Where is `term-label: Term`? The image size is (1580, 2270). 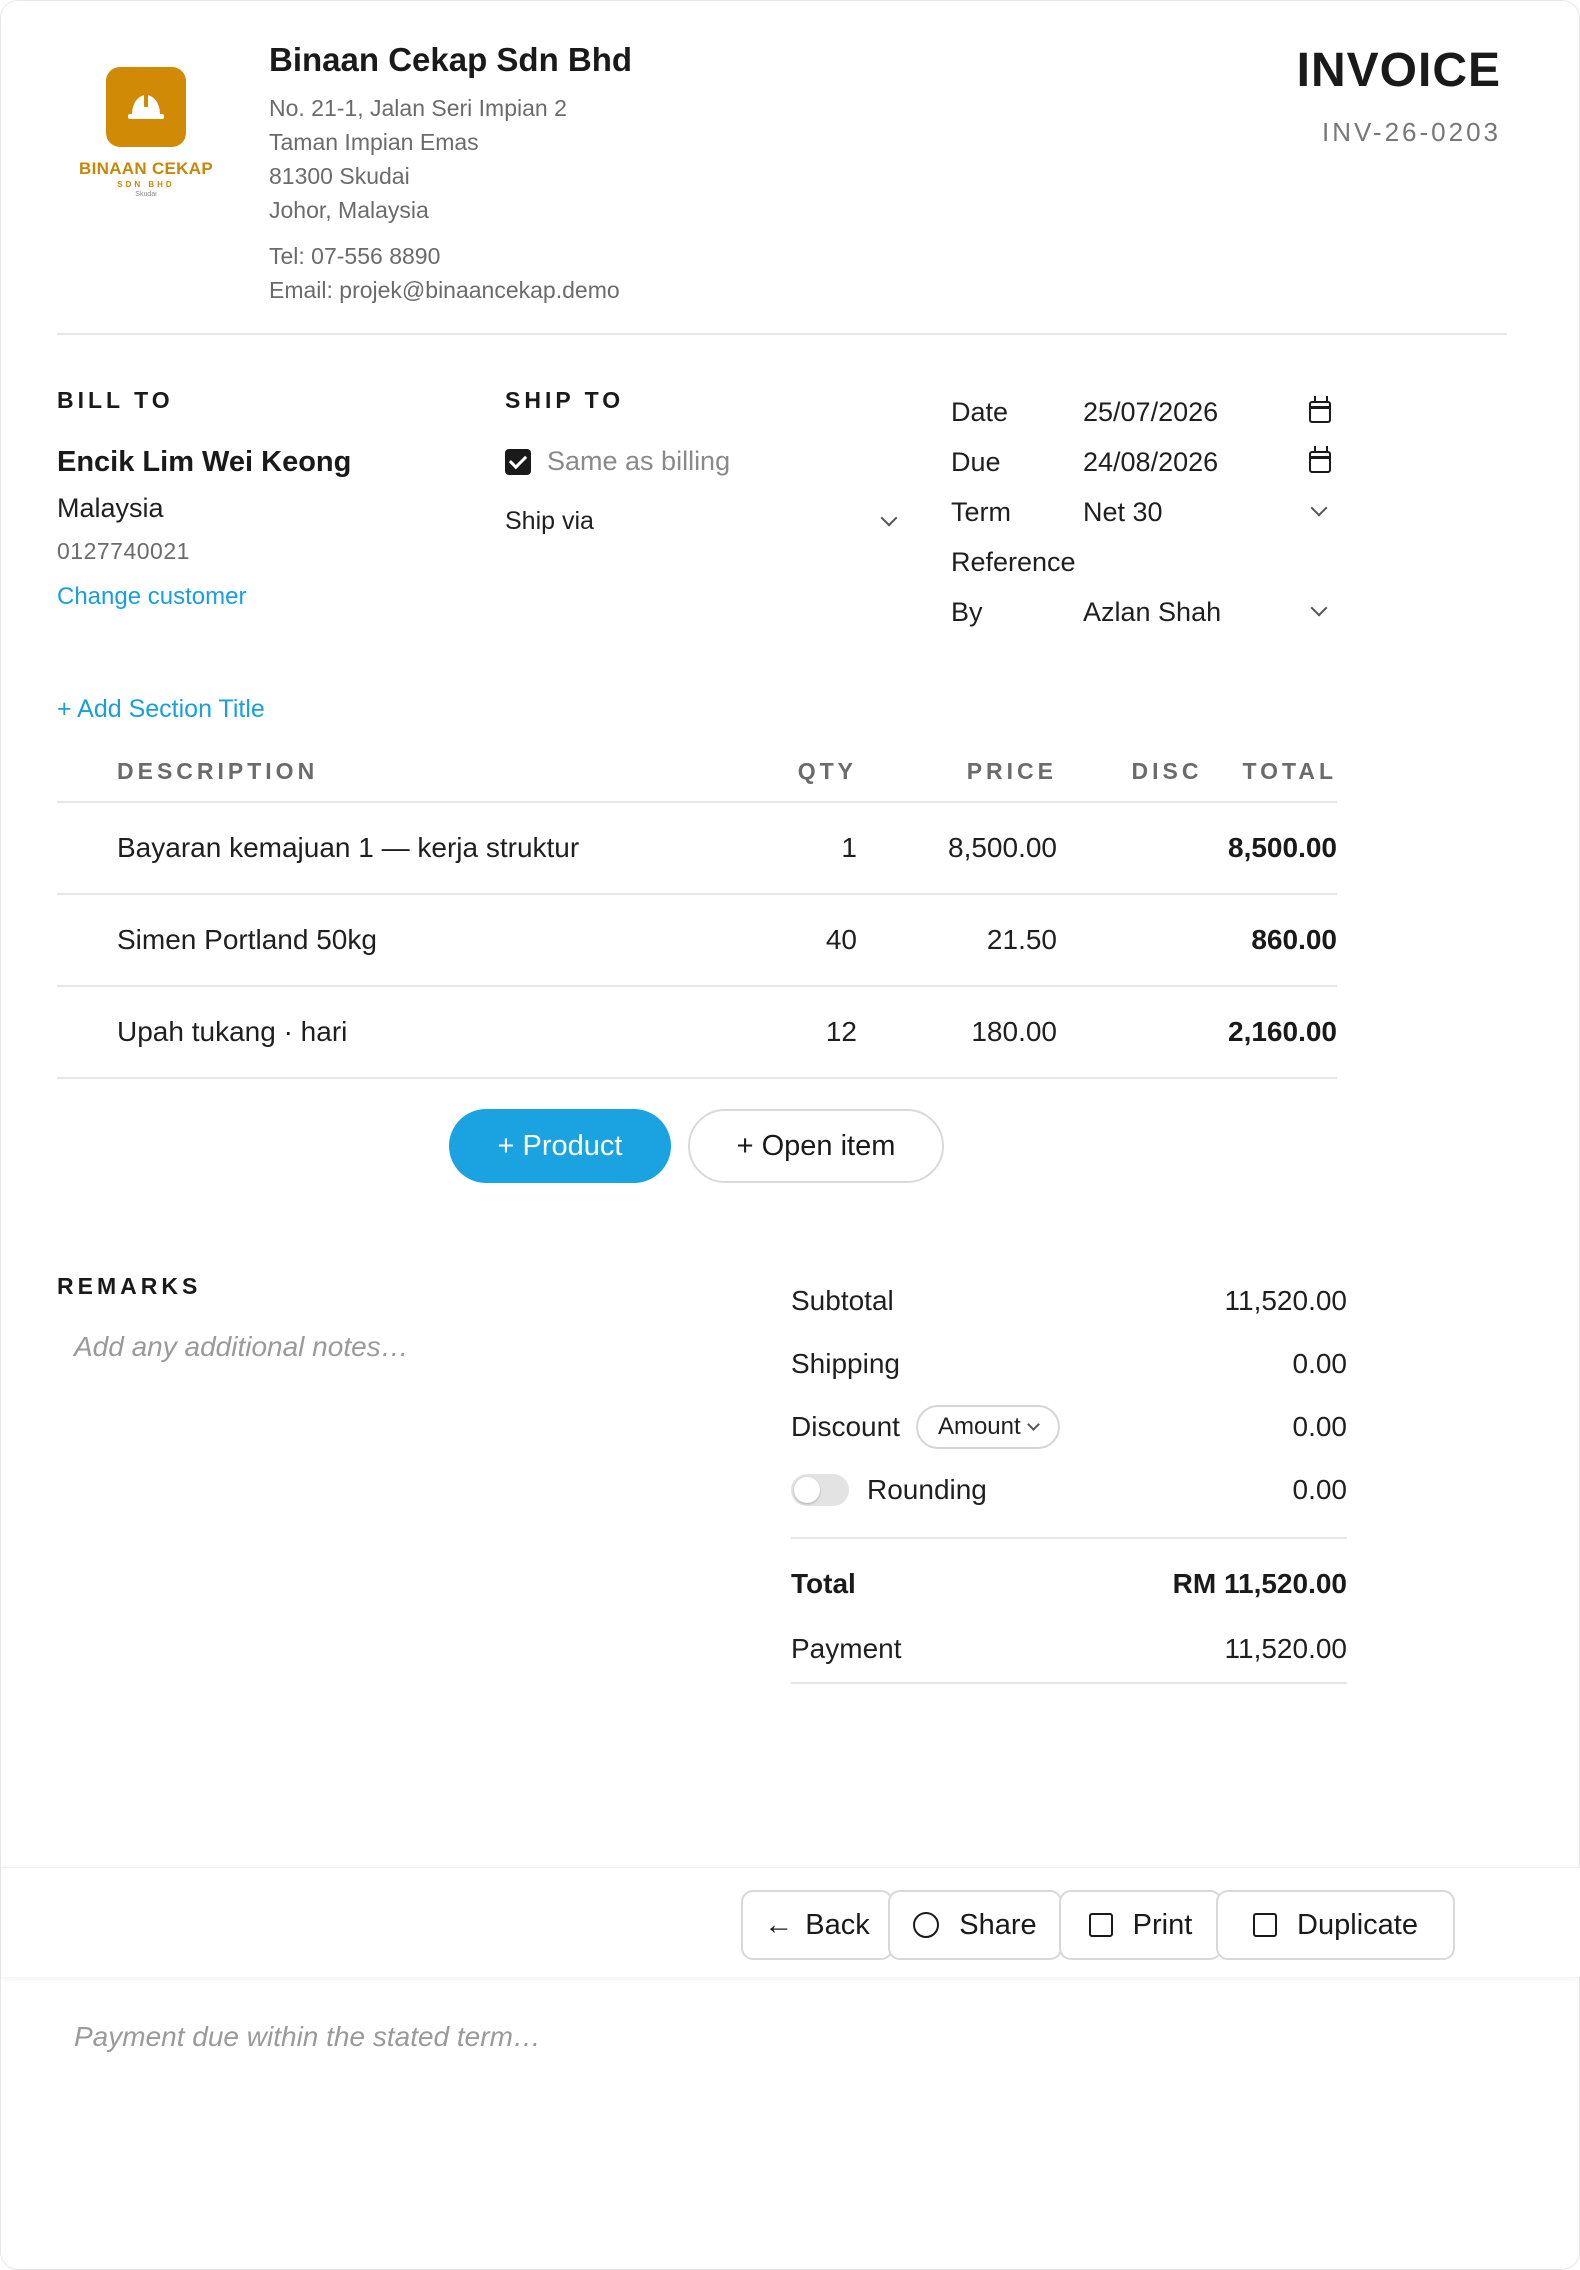
term-label: Term is located at coordinates (981, 511).